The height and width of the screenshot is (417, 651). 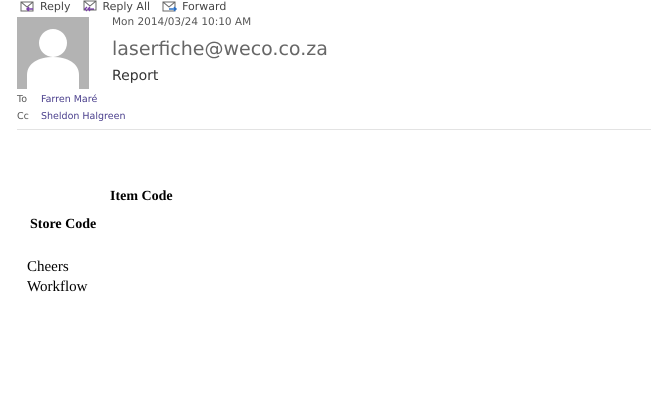 What do you see at coordinates (136, 77) in the screenshot?
I see `email-subject: Report` at bounding box center [136, 77].